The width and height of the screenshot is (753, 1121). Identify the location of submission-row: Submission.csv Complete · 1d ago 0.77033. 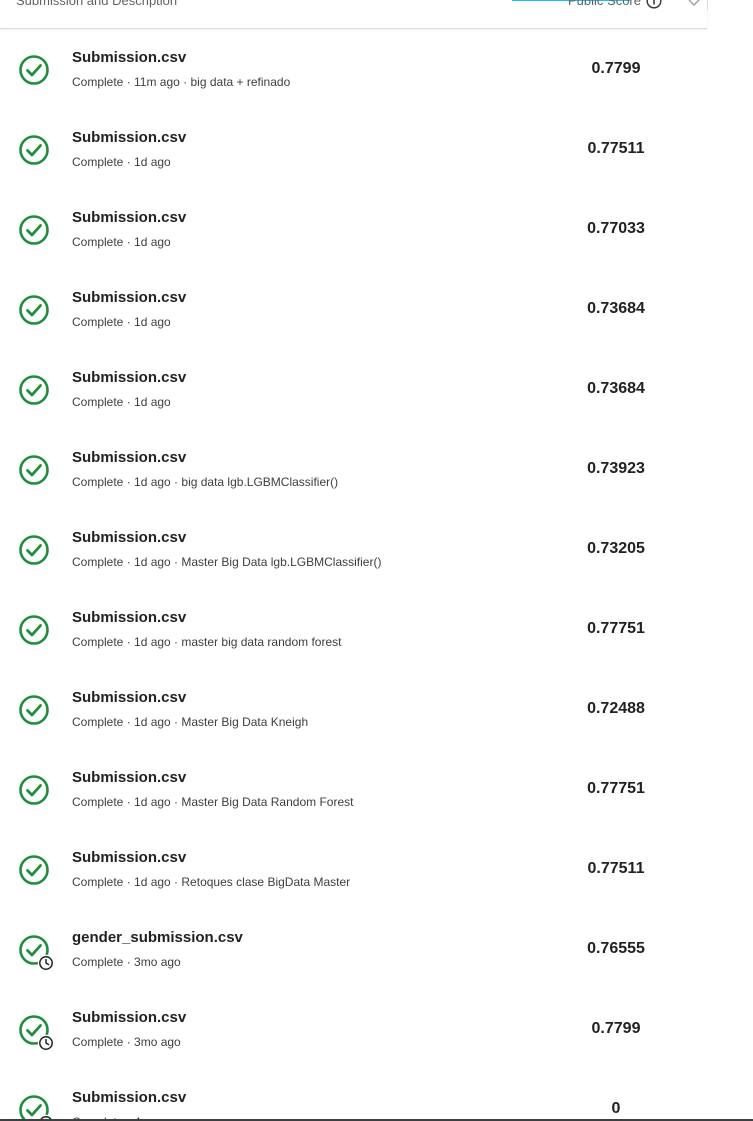
(353, 229).